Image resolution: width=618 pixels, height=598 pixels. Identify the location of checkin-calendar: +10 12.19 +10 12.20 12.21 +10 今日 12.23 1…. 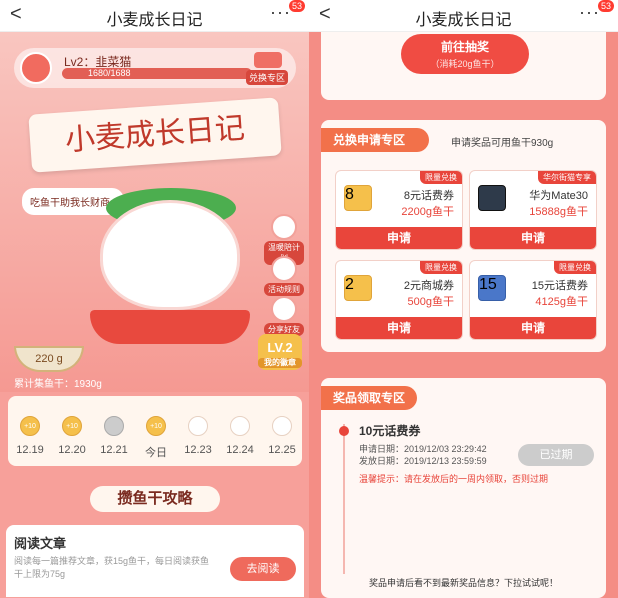
(155, 431).